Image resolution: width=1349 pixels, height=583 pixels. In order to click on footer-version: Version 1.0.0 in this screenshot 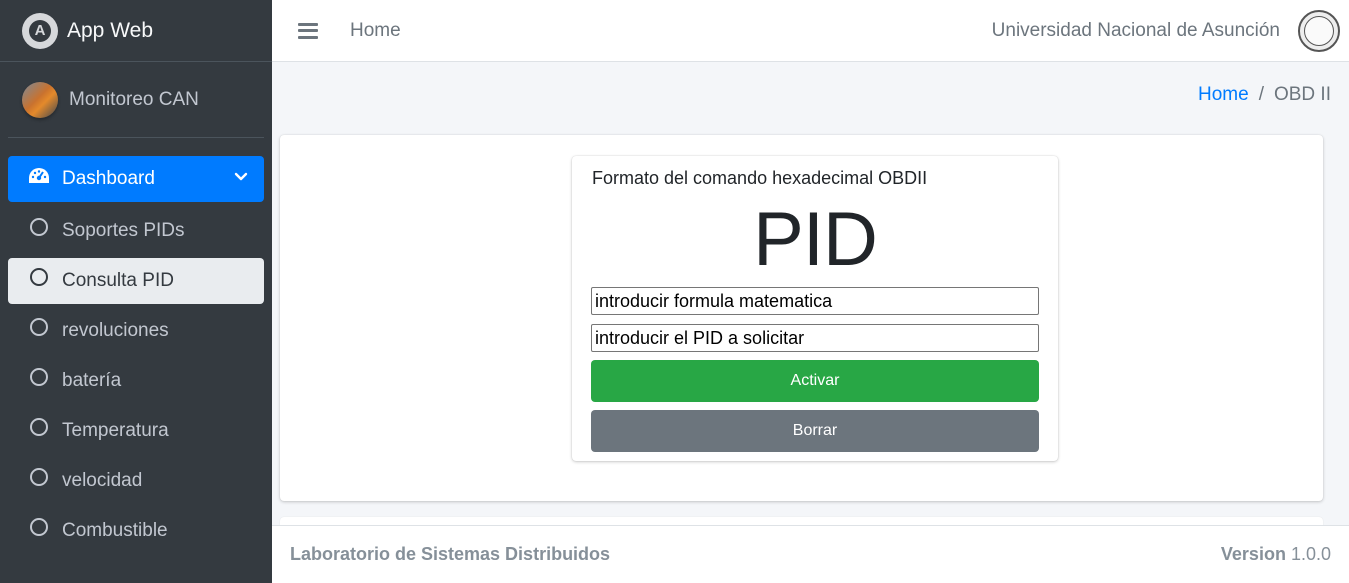, I will do `click(1276, 554)`.